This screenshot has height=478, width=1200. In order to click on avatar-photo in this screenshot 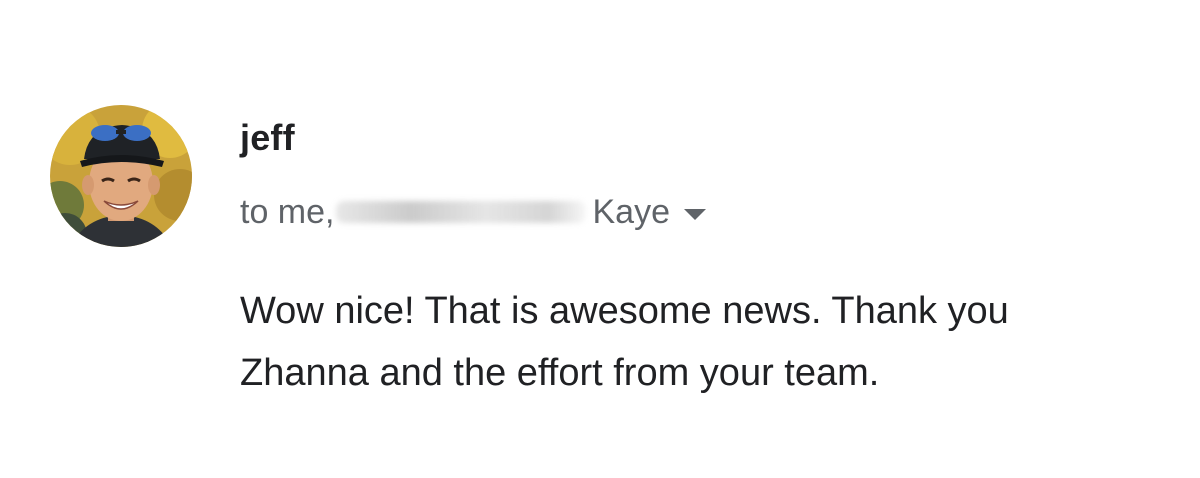, I will do `click(121, 176)`.